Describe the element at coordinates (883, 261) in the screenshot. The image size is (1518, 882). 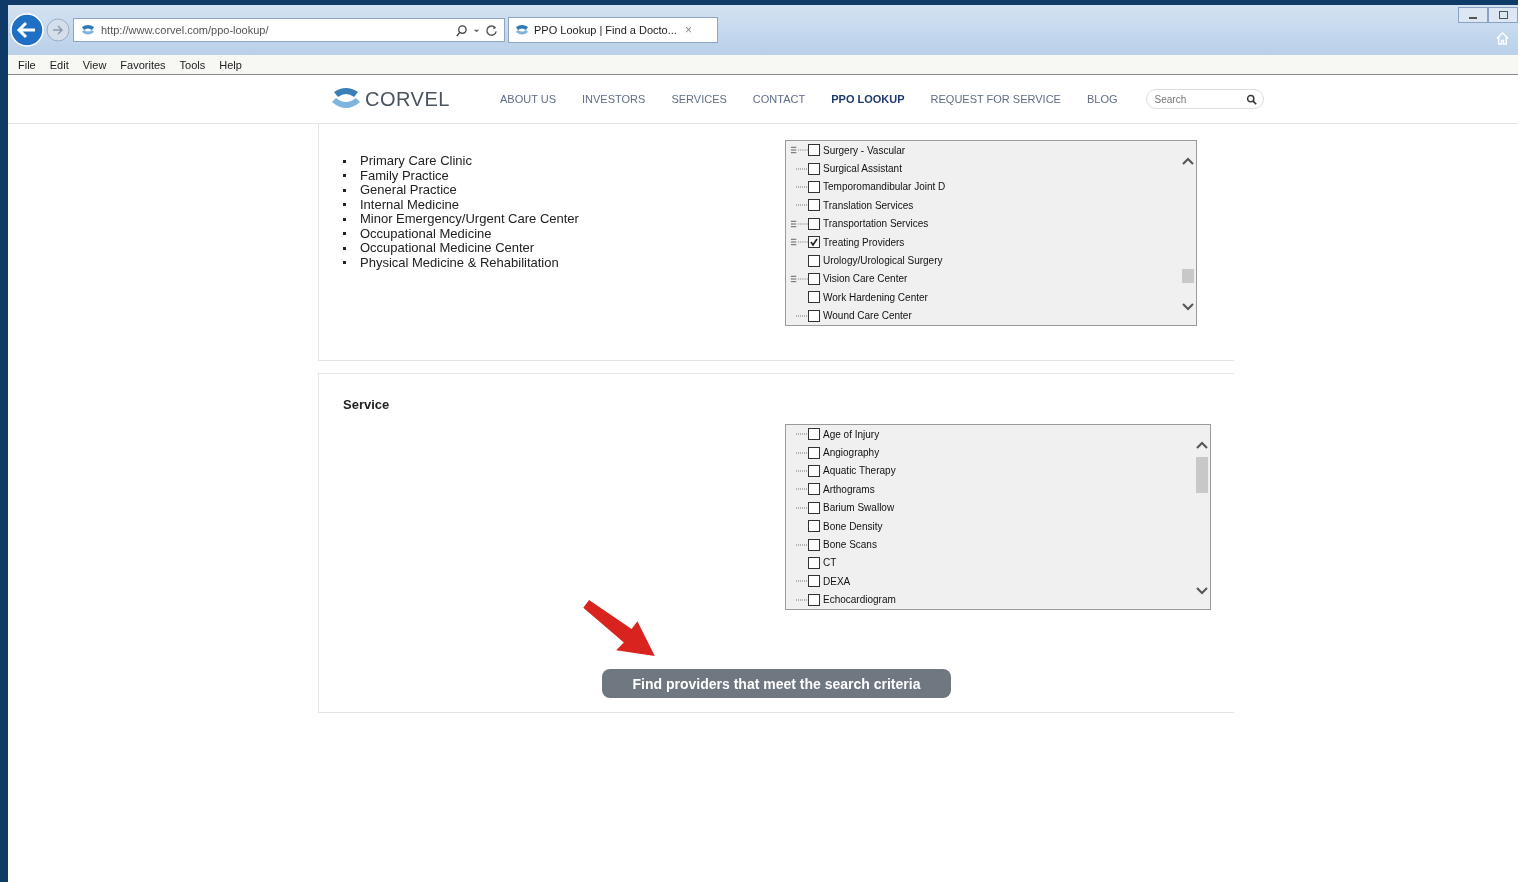
I see `tree-item-label: Urology/Urological Surgery` at that location.